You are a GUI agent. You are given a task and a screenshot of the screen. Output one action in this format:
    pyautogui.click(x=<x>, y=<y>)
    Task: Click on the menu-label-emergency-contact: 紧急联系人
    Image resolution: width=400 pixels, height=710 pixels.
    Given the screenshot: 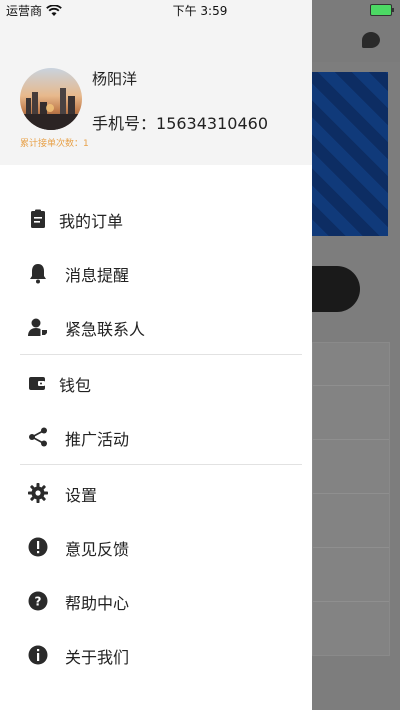 What is the action you would take?
    pyautogui.click(x=105, y=329)
    